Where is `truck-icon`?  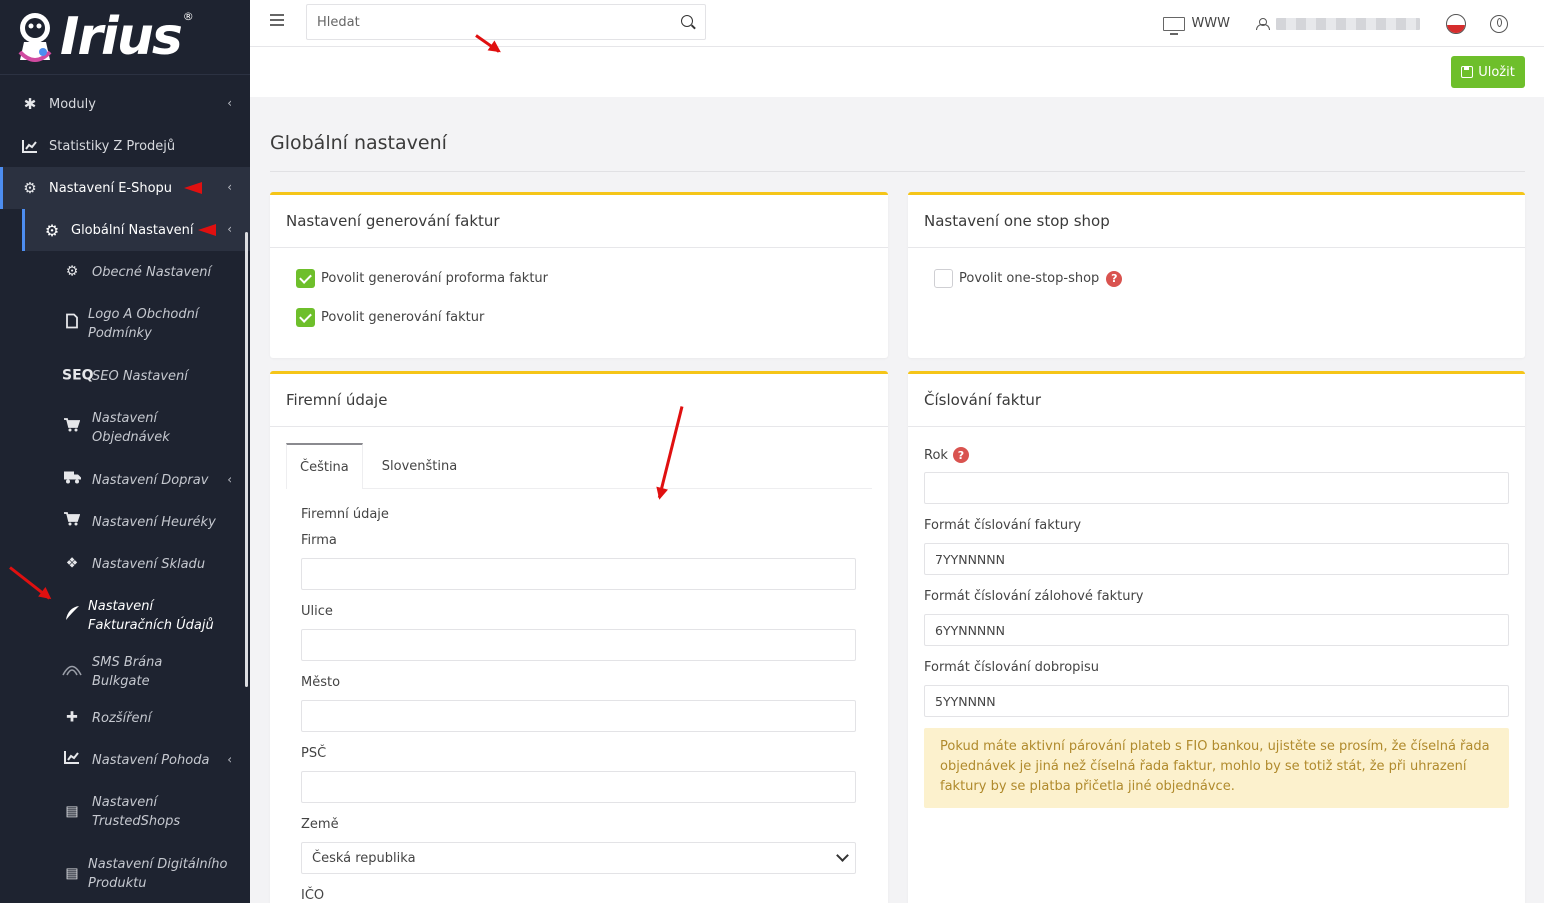 truck-icon is located at coordinates (72, 480).